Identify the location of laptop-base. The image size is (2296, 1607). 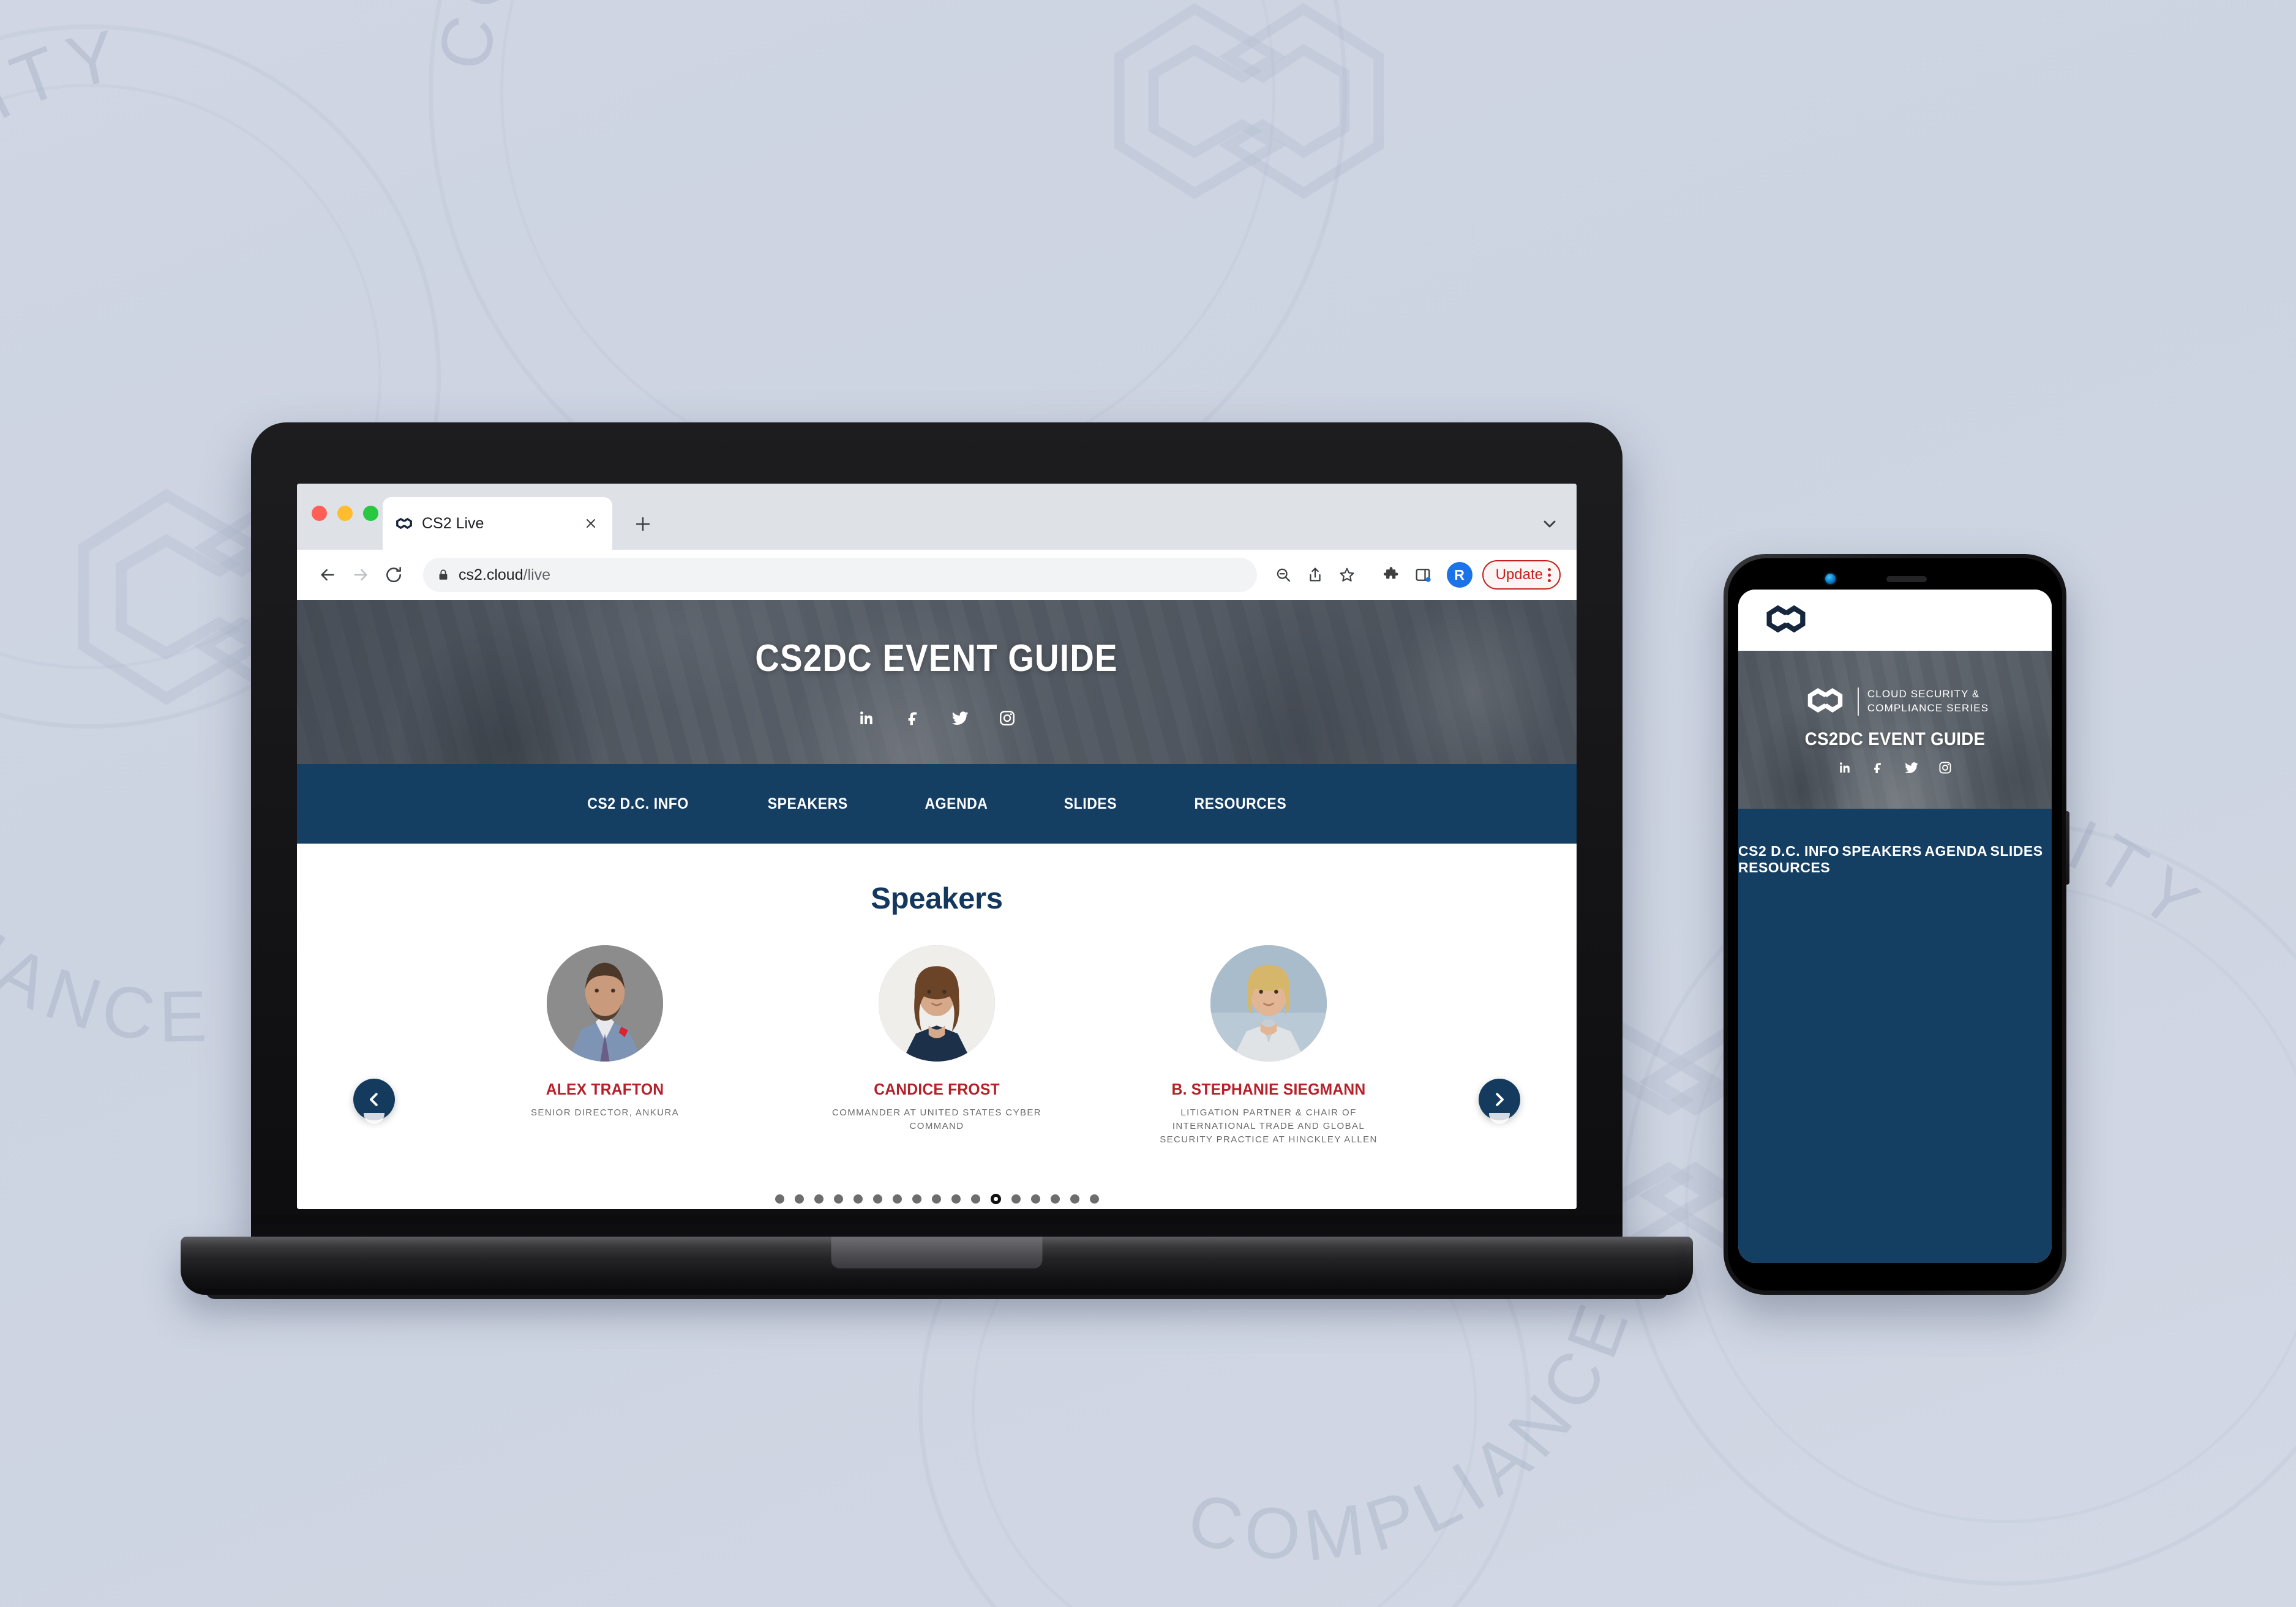
(937, 1266).